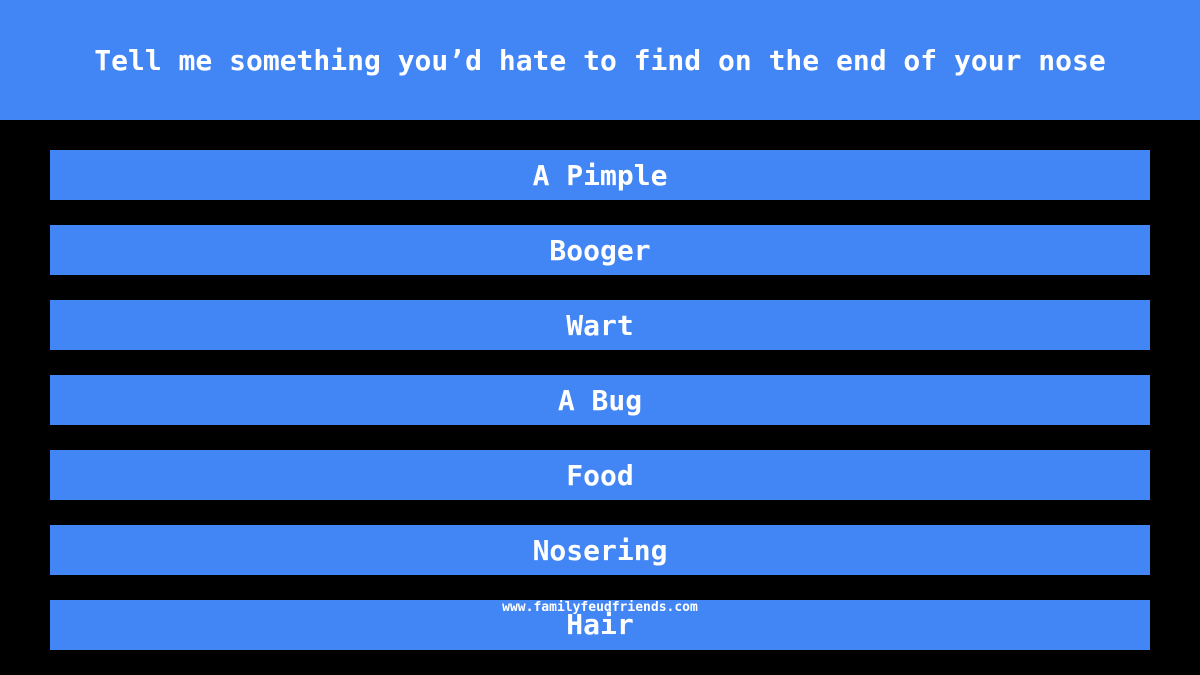 The height and width of the screenshot is (675, 1200). I want to click on site-watermark: www.familyfeudfriends.com, so click(600, 607).